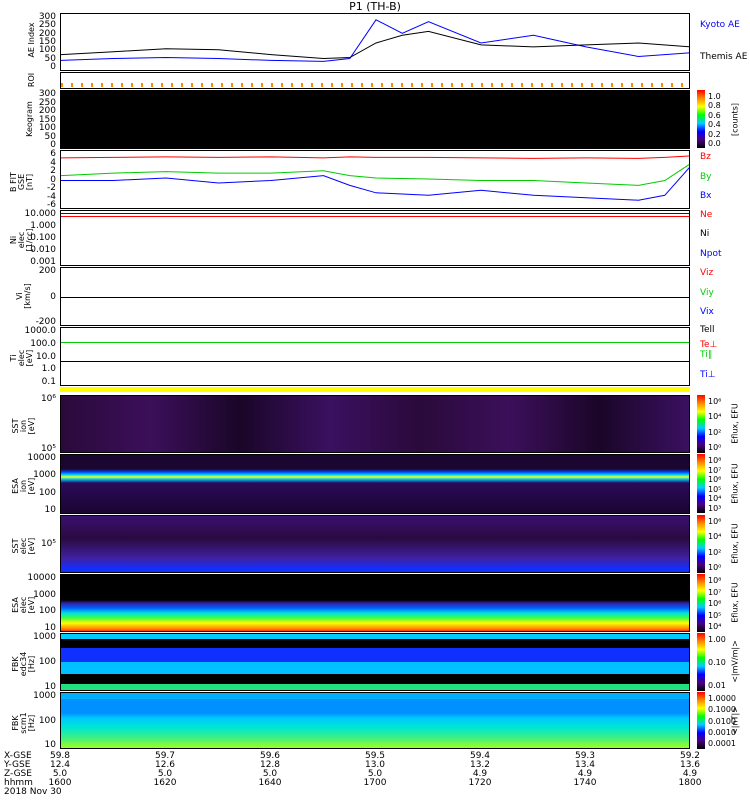  I want to click on x-axis-tick-label: 1800, so click(690, 783).